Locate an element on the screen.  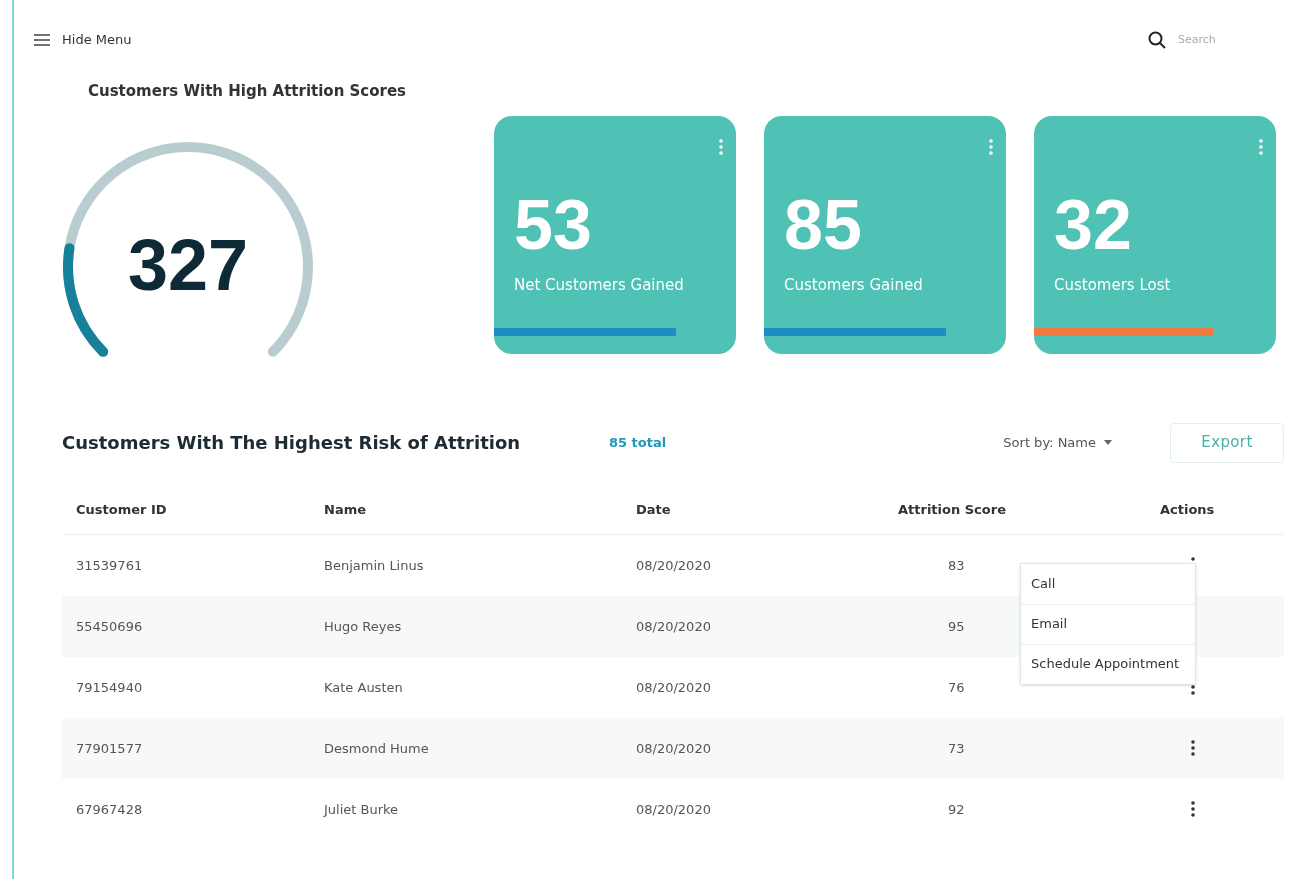
menu-item: Schedule Appointment is located at coordinates (1108, 663).